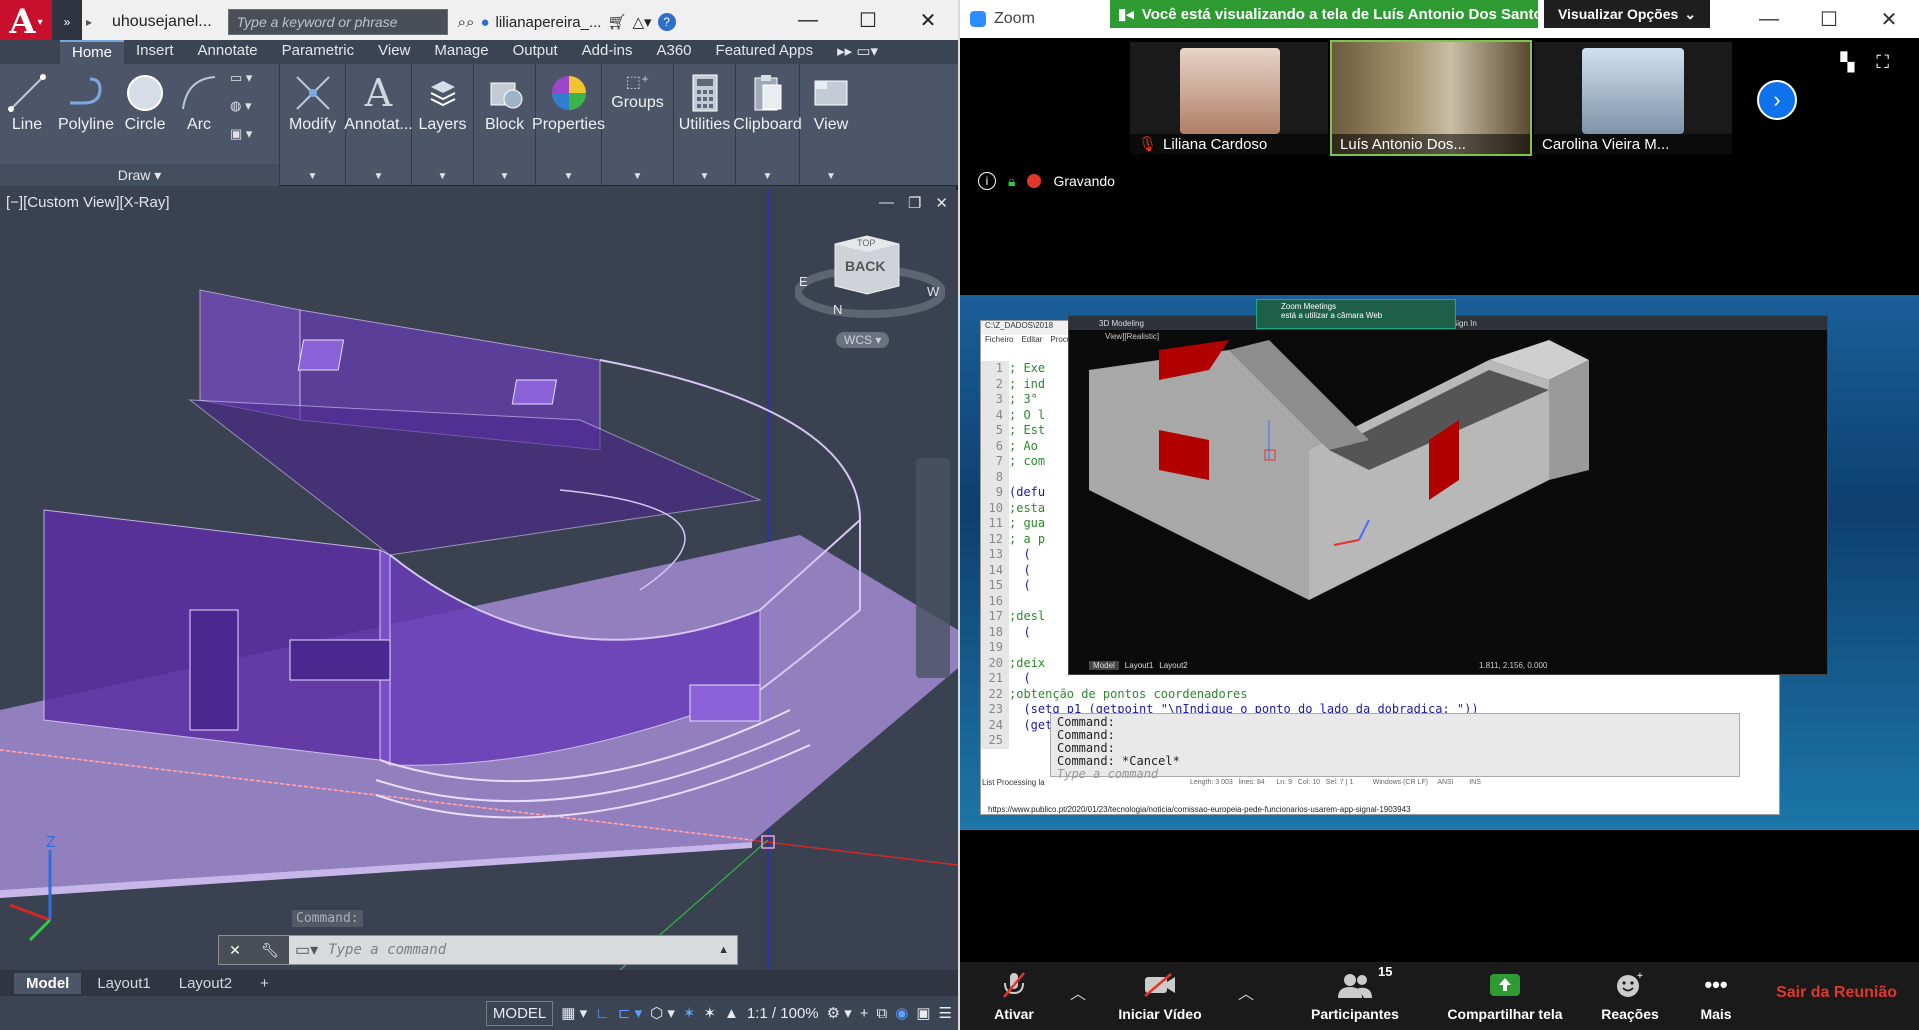 This screenshot has width=1919, height=1030. Describe the element at coordinates (228, 52) in the screenshot. I see `tab-annotate: Annotate` at that location.